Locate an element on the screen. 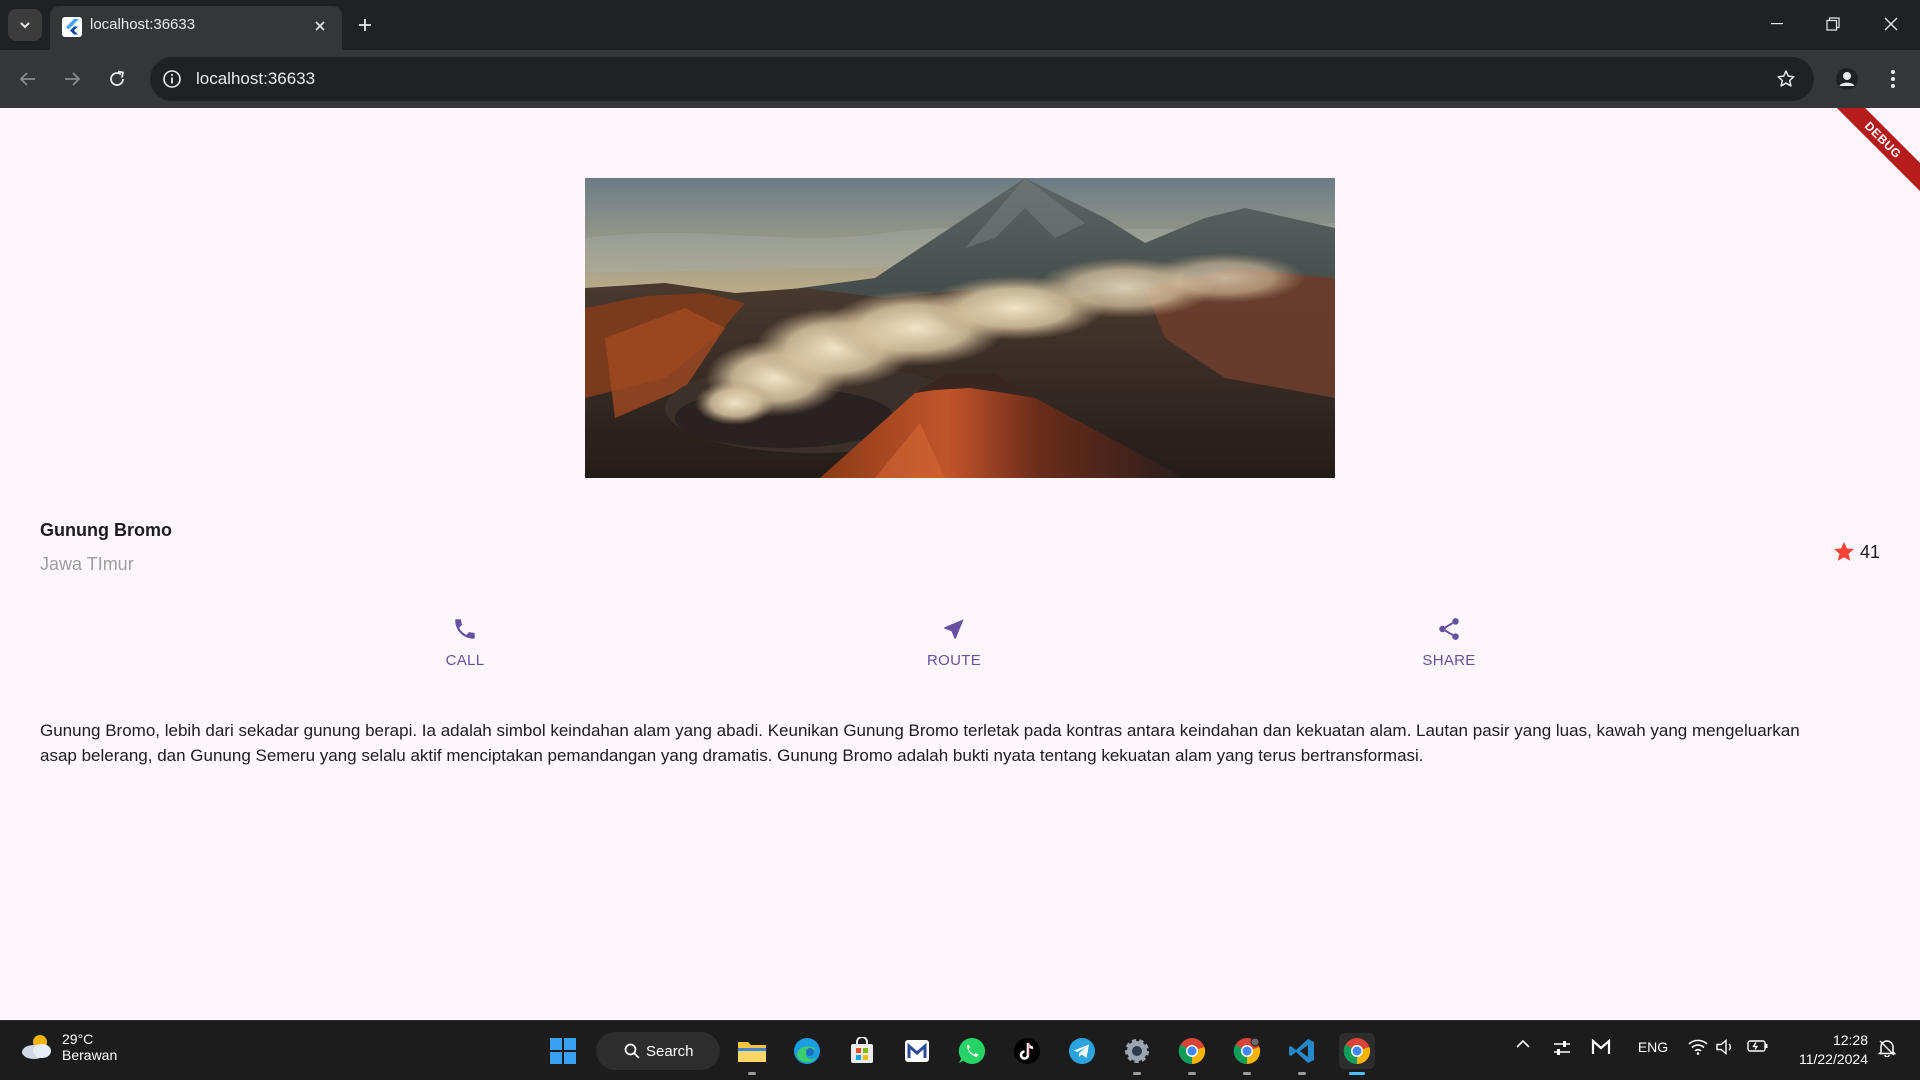 This screenshot has width=1920, height=1080. arrow-left-icon is located at coordinates (27, 79).